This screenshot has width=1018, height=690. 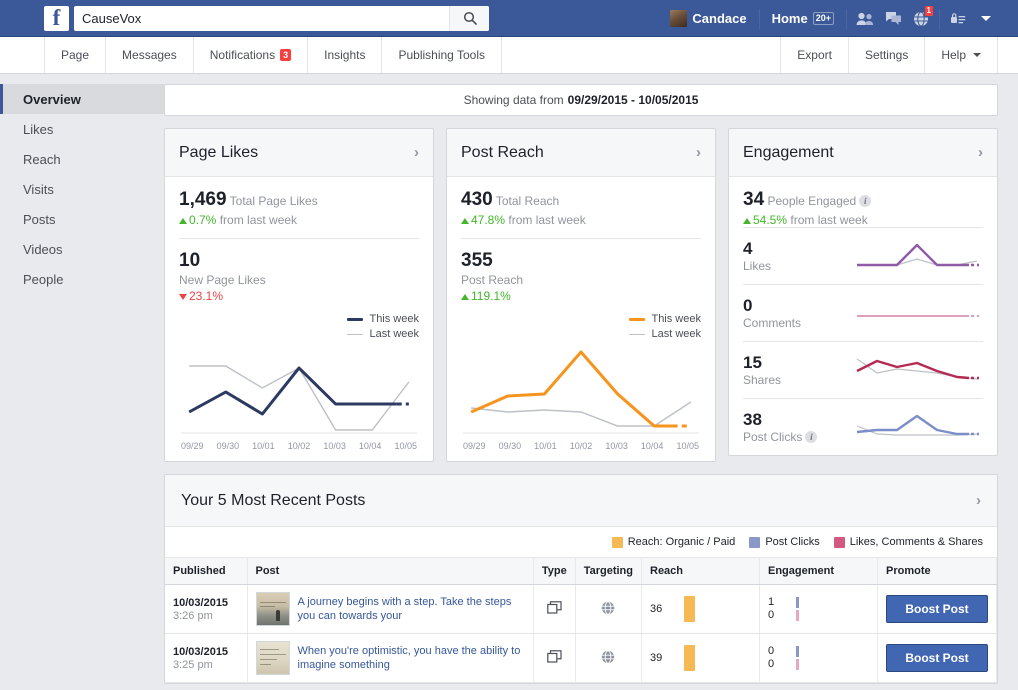 What do you see at coordinates (689, 609) in the screenshot?
I see `reach-bar-organic` at bounding box center [689, 609].